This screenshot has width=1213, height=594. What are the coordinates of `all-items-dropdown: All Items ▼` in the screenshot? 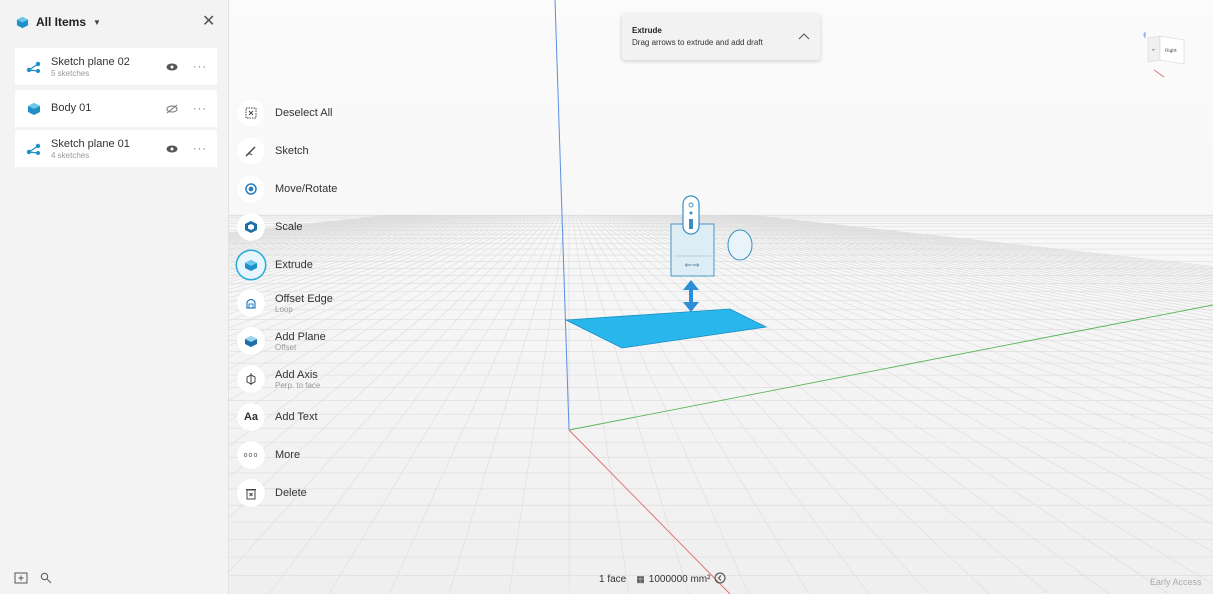 It's located at (58, 22).